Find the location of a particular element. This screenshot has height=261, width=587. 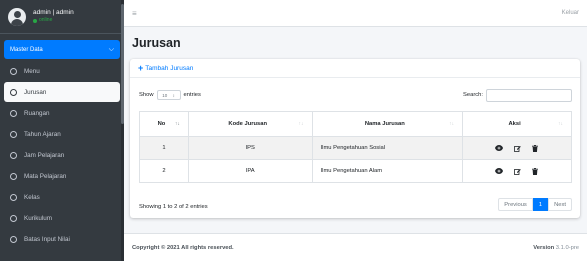

previous-page-button: Previous is located at coordinates (515, 204).